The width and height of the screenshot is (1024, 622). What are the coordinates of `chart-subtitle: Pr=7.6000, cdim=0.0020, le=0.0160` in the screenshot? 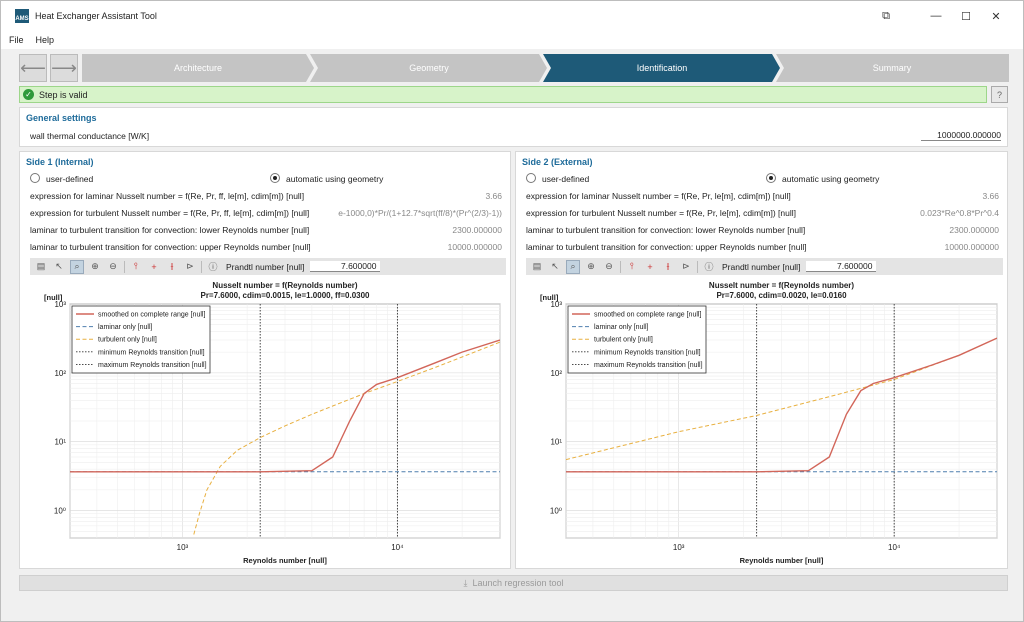 It's located at (781, 295).